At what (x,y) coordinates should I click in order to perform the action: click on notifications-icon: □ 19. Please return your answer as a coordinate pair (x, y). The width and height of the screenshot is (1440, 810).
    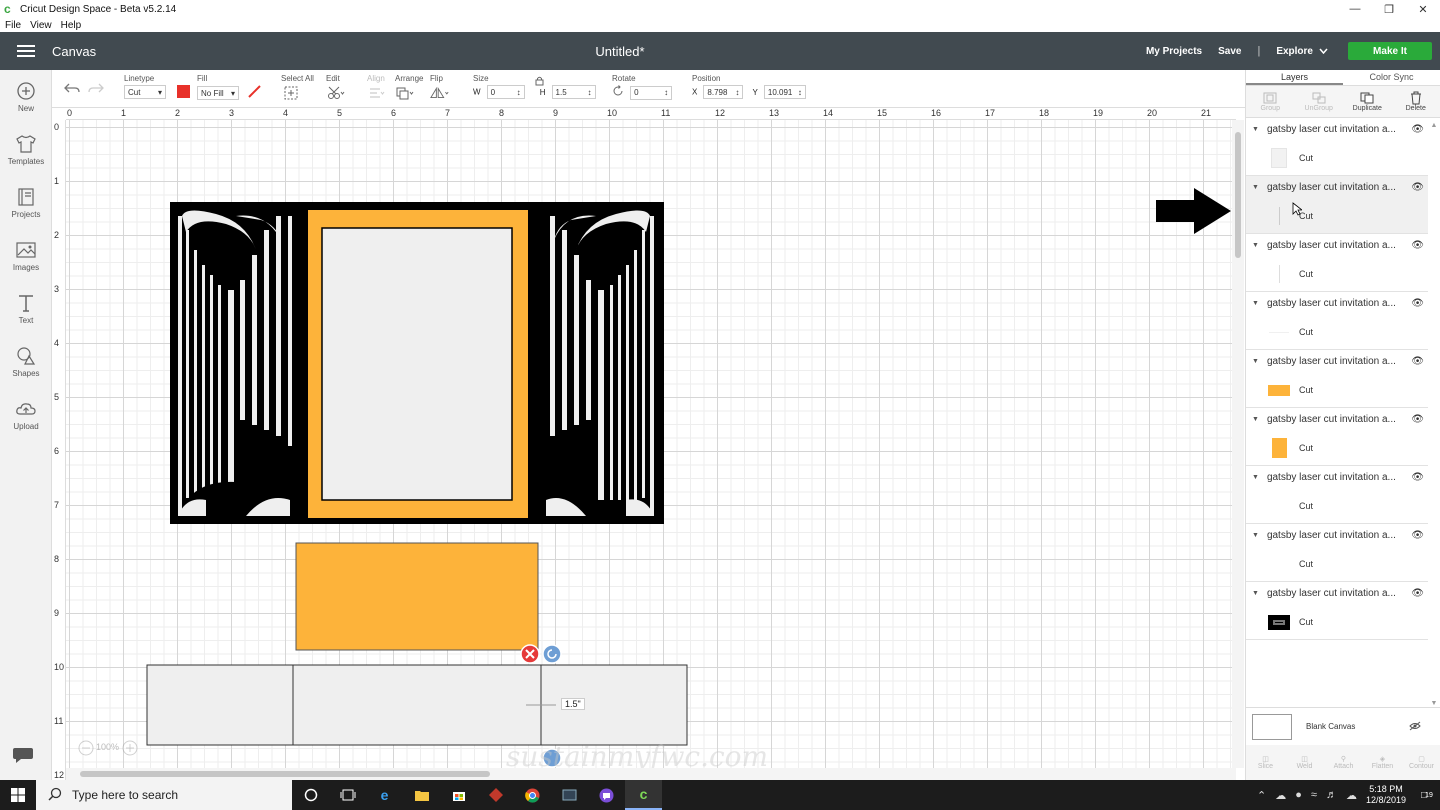
    Looking at the image, I should click on (1427, 795).